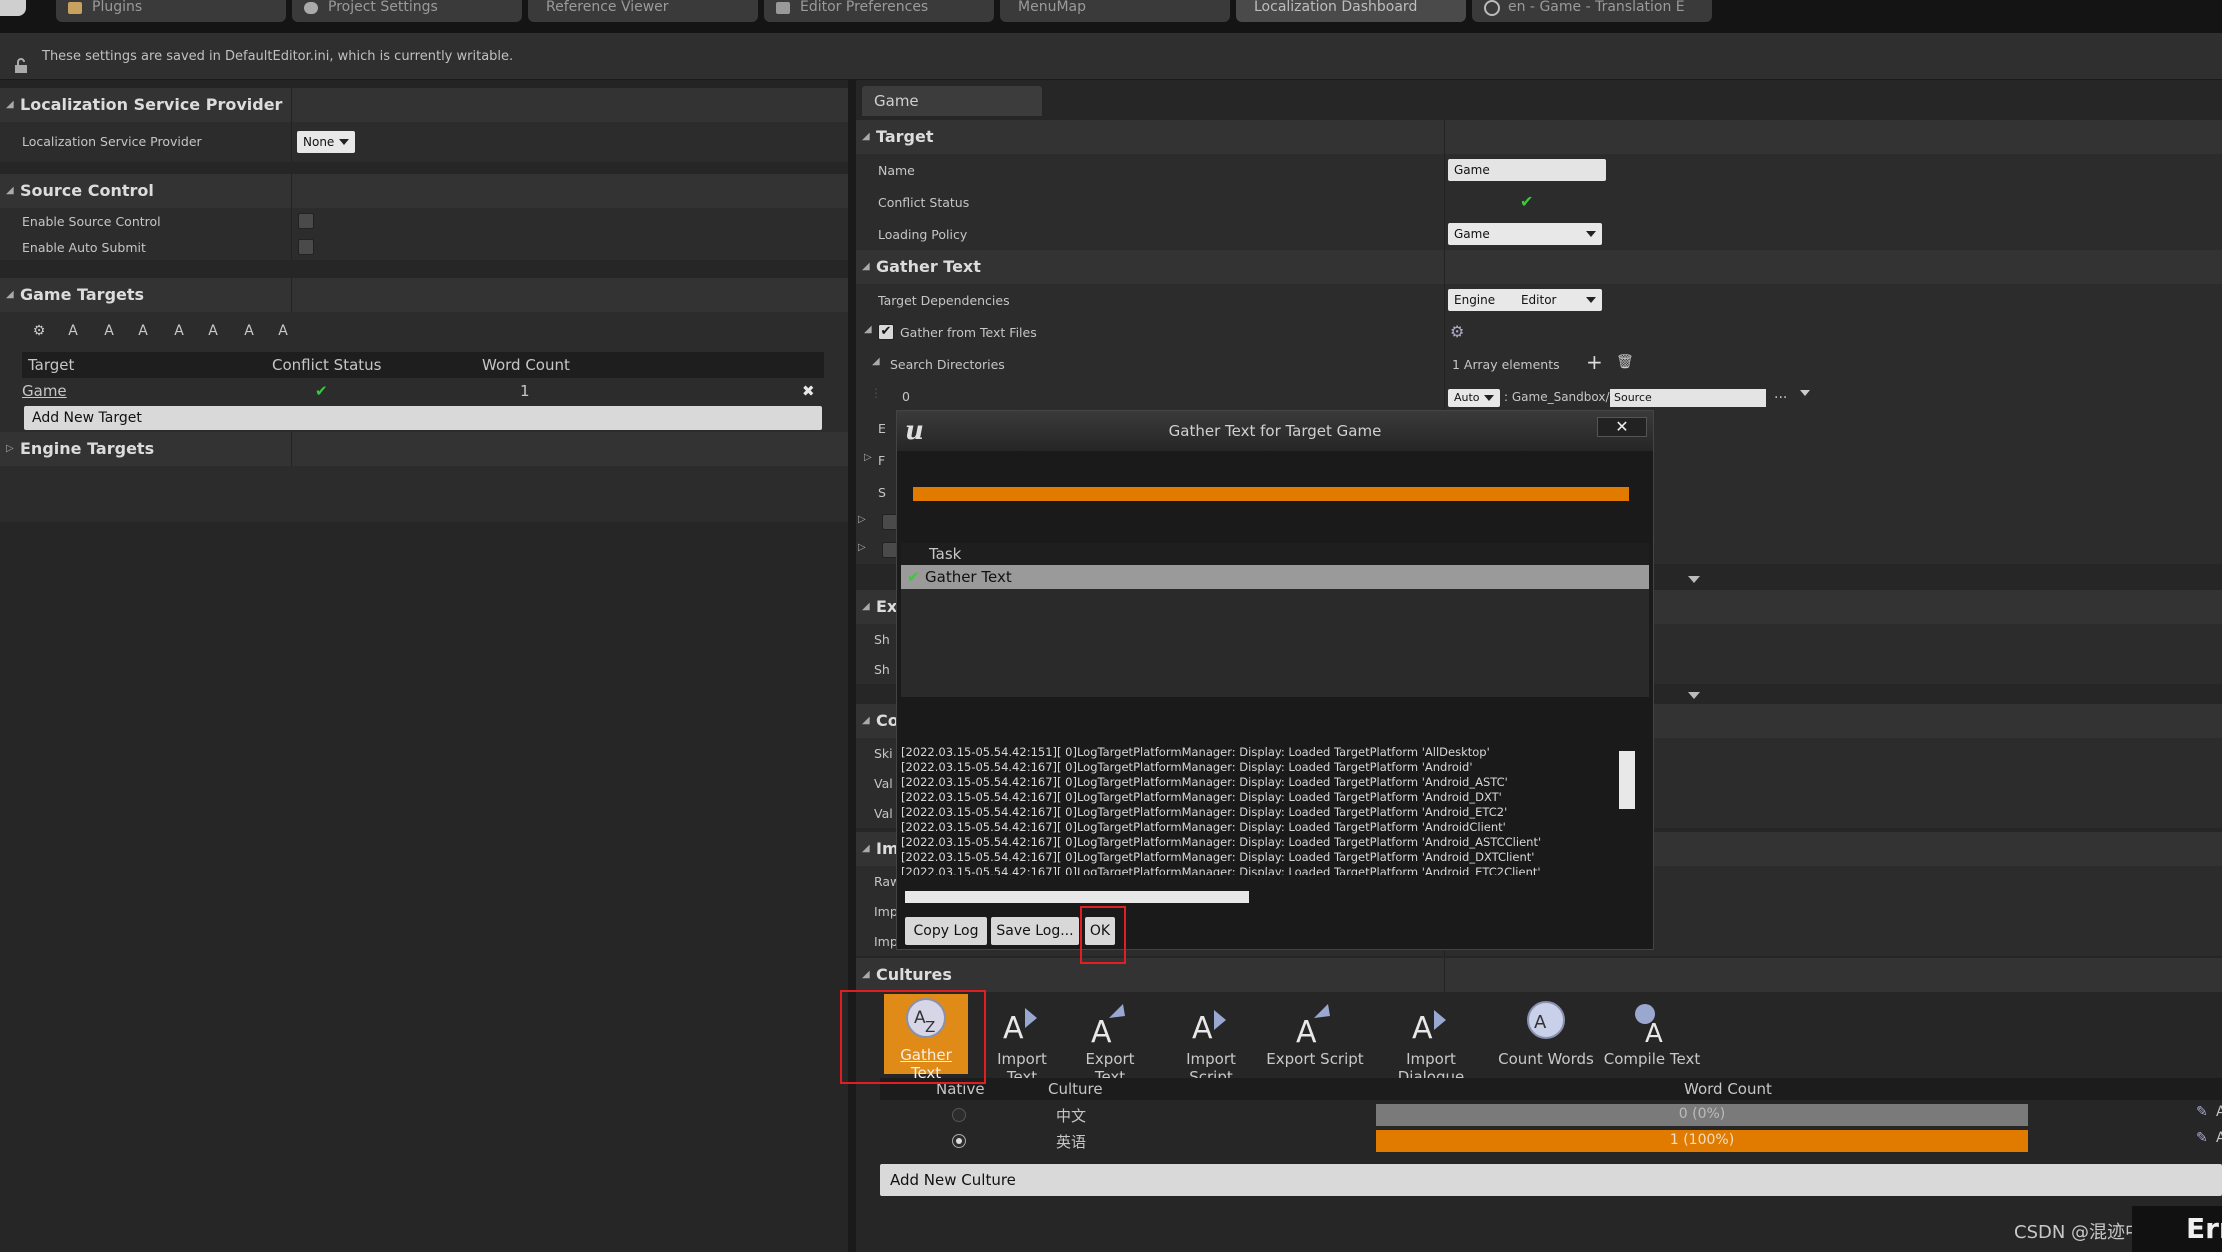  Describe the element at coordinates (1336, 7) in the screenshot. I see `tab-label: Localization Dashboard` at that location.